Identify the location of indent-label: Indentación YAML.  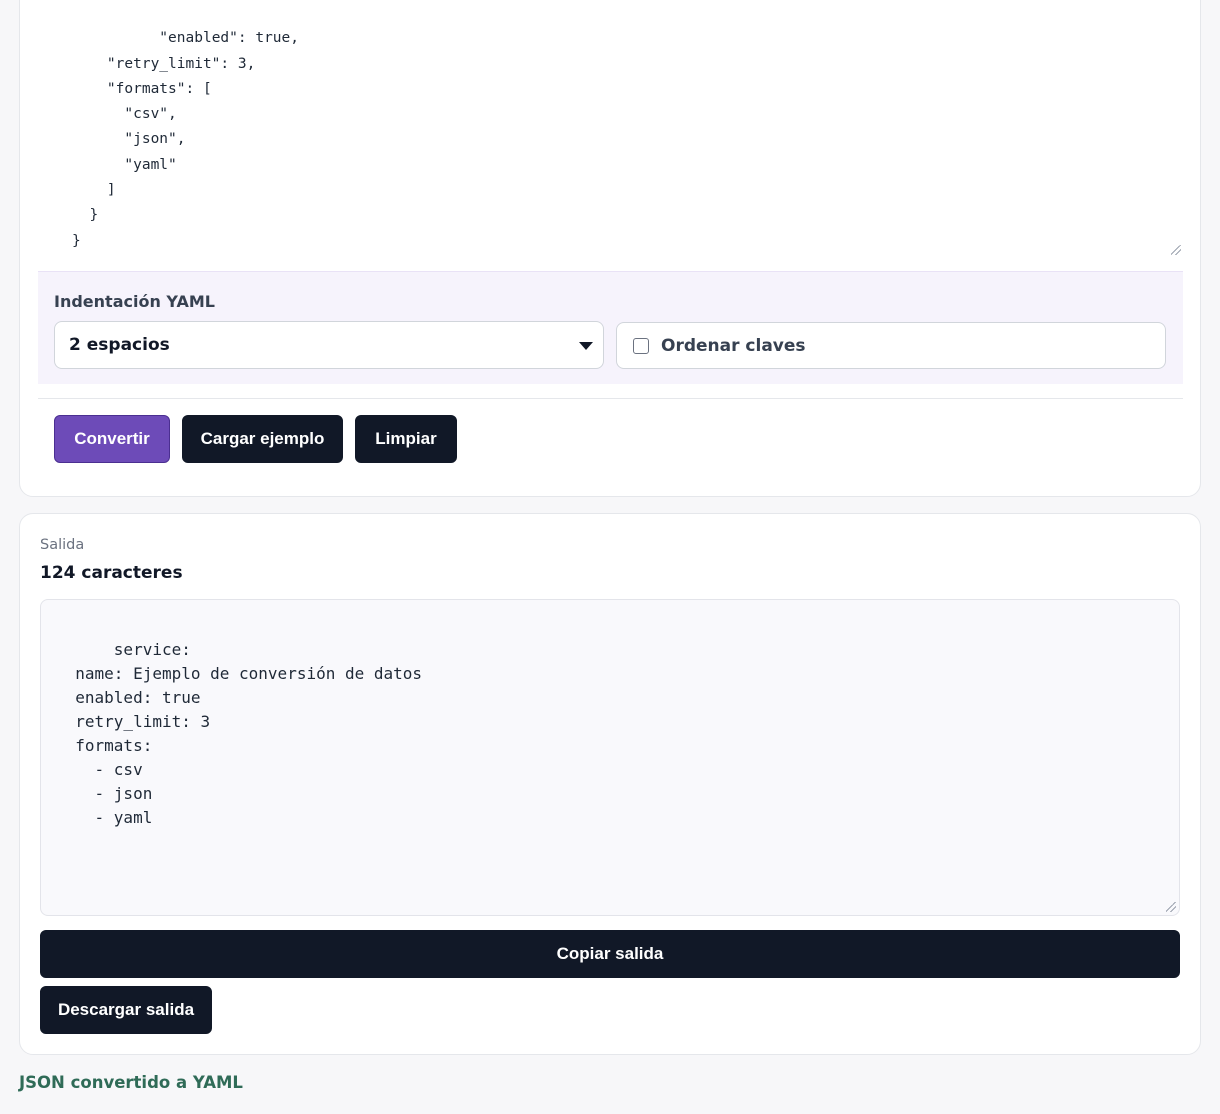
(134, 301).